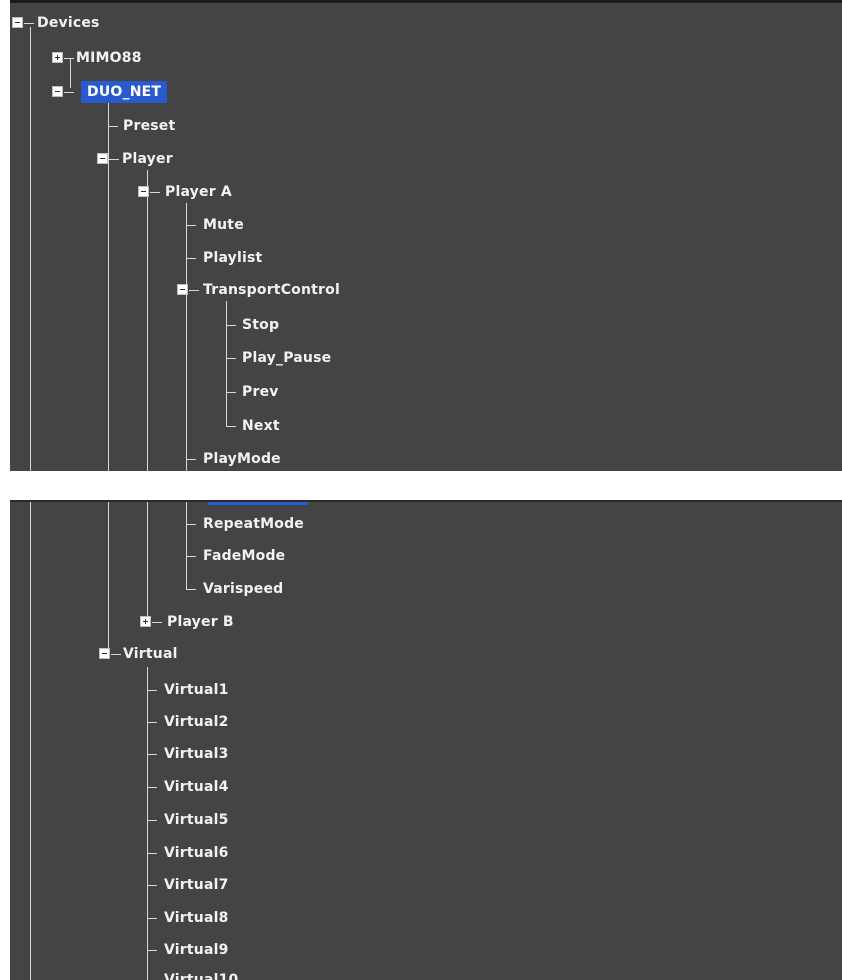 The height and width of the screenshot is (980, 842). Describe the element at coordinates (196, 820) in the screenshot. I see `tree-node-virtual-item: Virtual5` at that location.